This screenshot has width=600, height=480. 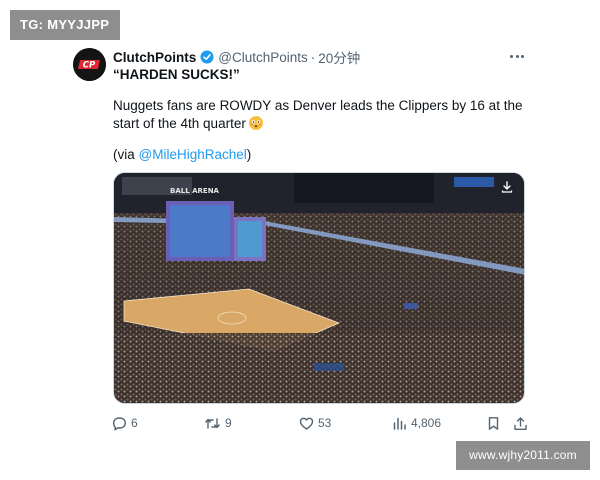 What do you see at coordinates (126, 154) in the screenshot?
I see `via-prefix: (via` at bounding box center [126, 154].